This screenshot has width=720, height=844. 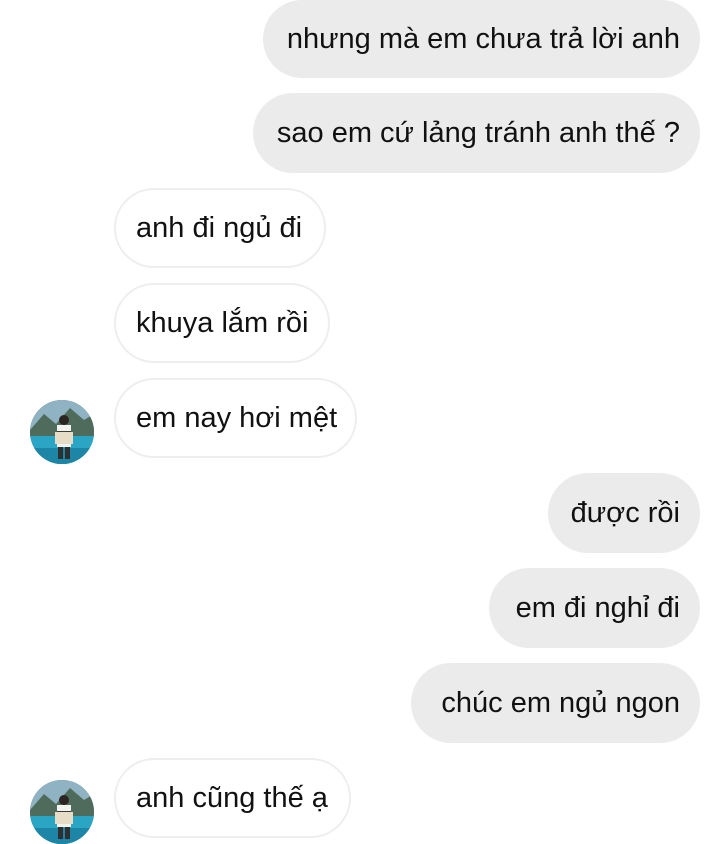 I want to click on outgoing-message: chúc em ngủ ngon, so click(x=555, y=703).